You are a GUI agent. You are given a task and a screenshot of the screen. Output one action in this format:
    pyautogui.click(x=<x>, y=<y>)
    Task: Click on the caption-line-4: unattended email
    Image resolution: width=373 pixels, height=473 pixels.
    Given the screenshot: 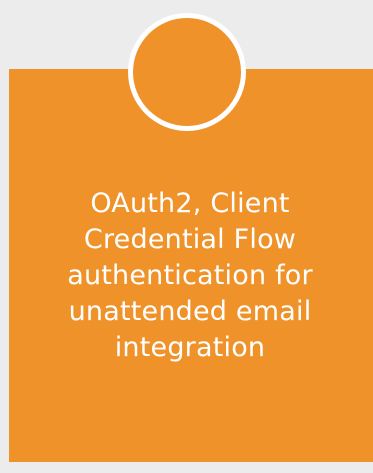 What is the action you would take?
    pyautogui.click(x=190, y=311)
    